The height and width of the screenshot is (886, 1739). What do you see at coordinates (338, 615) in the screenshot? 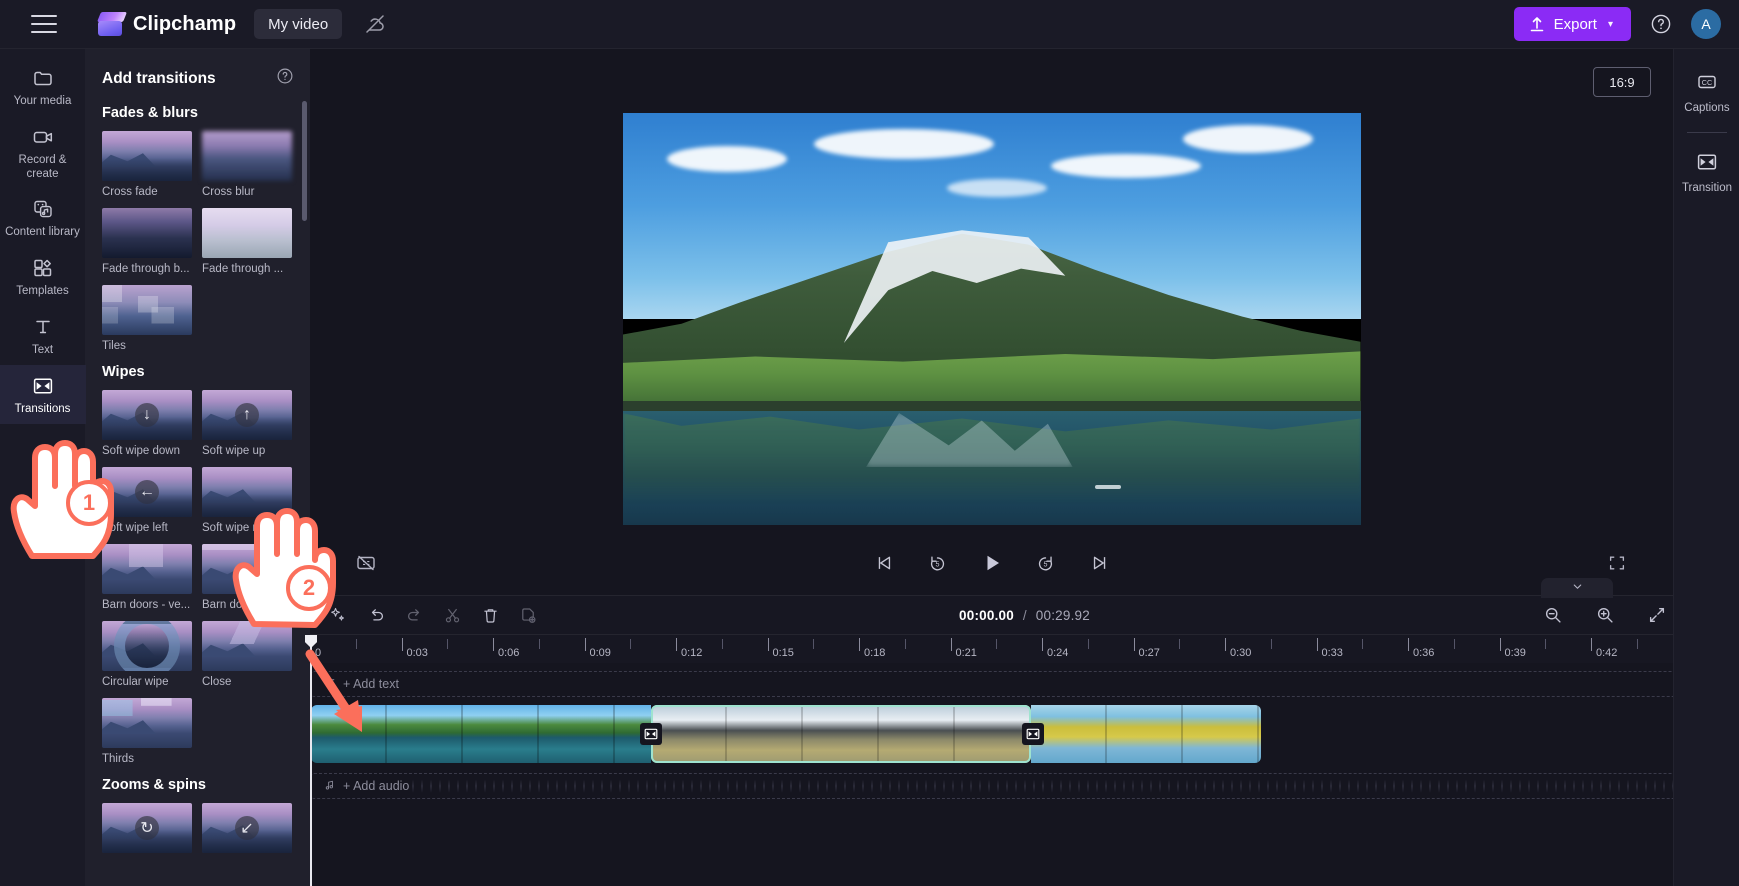
I see `sparkle-icon` at bounding box center [338, 615].